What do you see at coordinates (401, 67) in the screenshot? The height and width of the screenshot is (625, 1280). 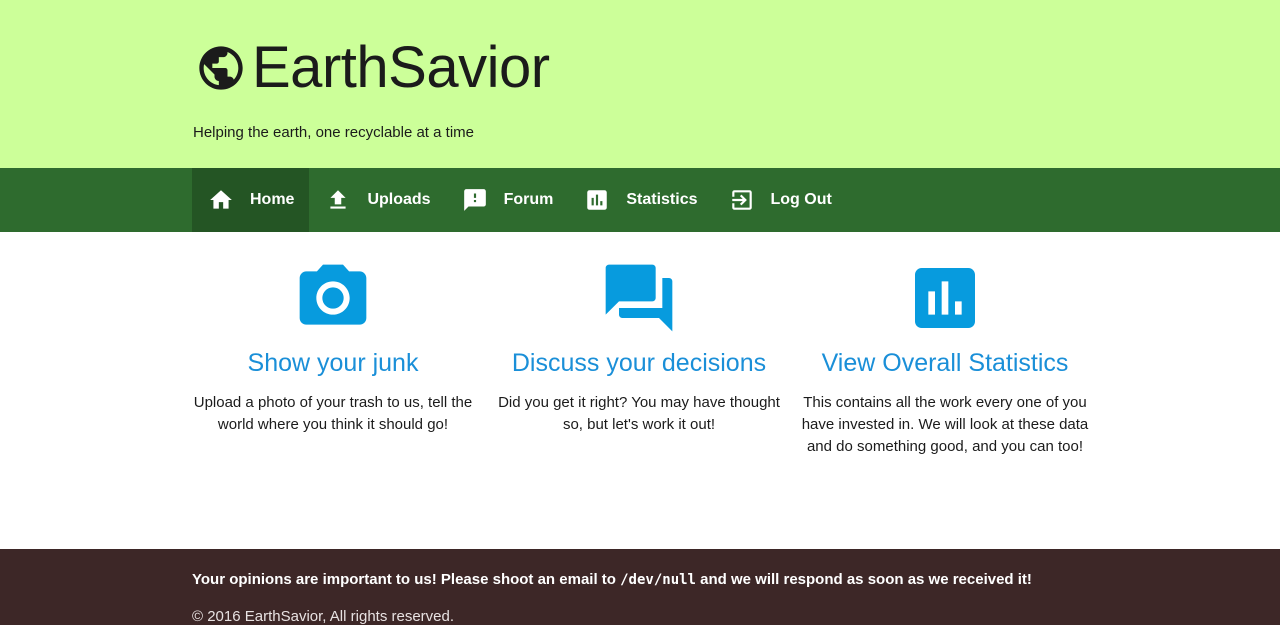 I see `brand-name: EarthSavior` at bounding box center [401, 67].